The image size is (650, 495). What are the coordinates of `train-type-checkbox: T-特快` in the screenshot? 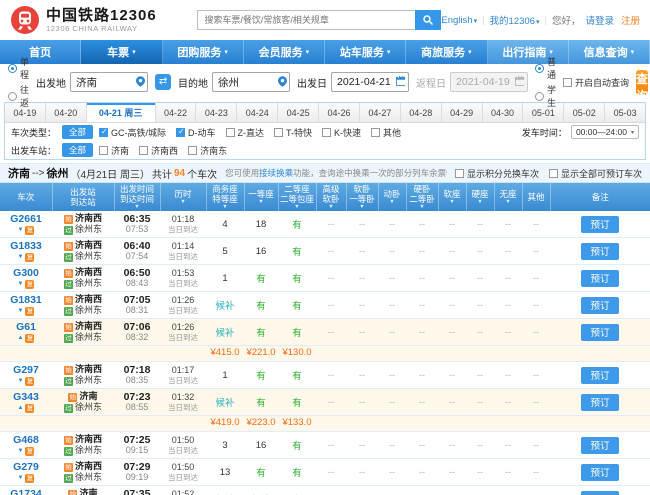 It's located at (293, 132).